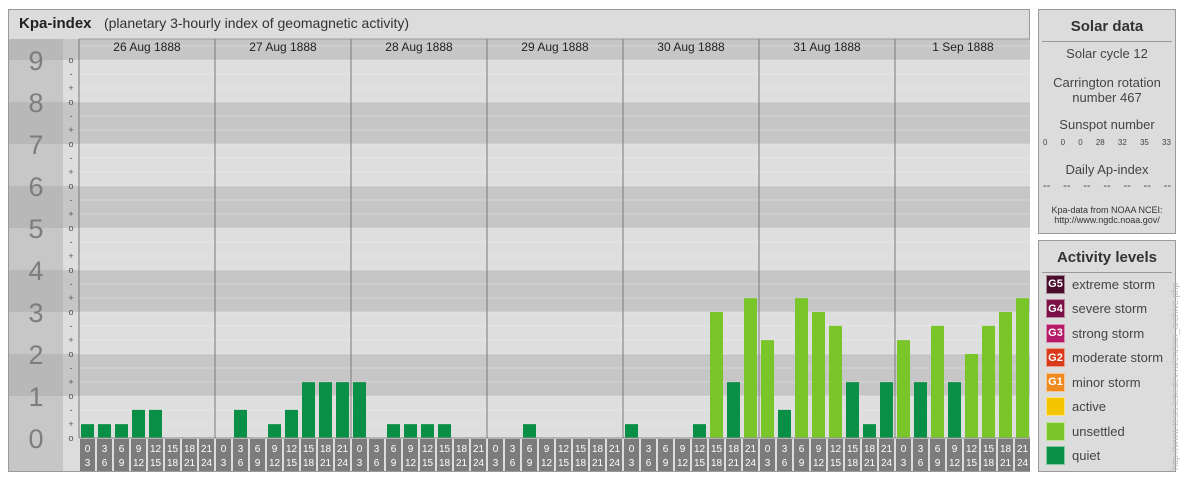 This screenshot has height=480, width=1184. I want to click on y-tick-label: 6, so click(35, 187).